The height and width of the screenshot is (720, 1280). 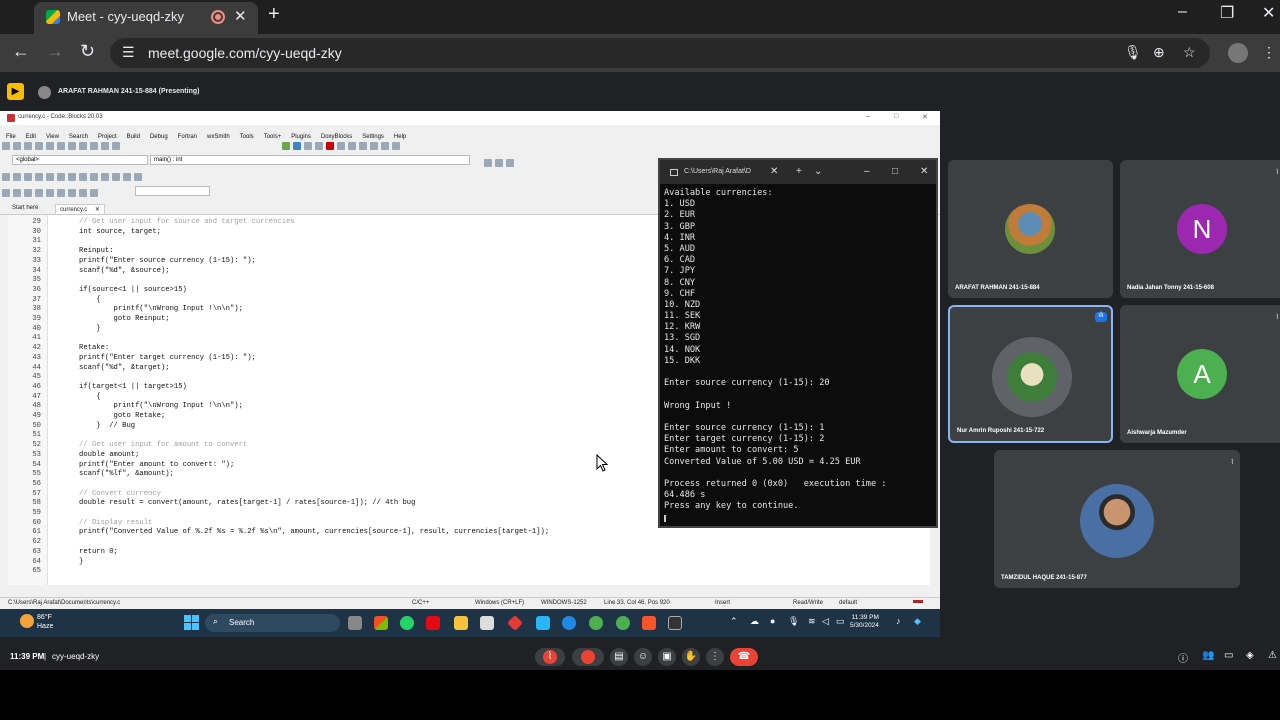 What do you see at coordinates (1268, 13) in the screenshot?
I see `window-close-icon: ✕` at bounding box center [1268, 13].